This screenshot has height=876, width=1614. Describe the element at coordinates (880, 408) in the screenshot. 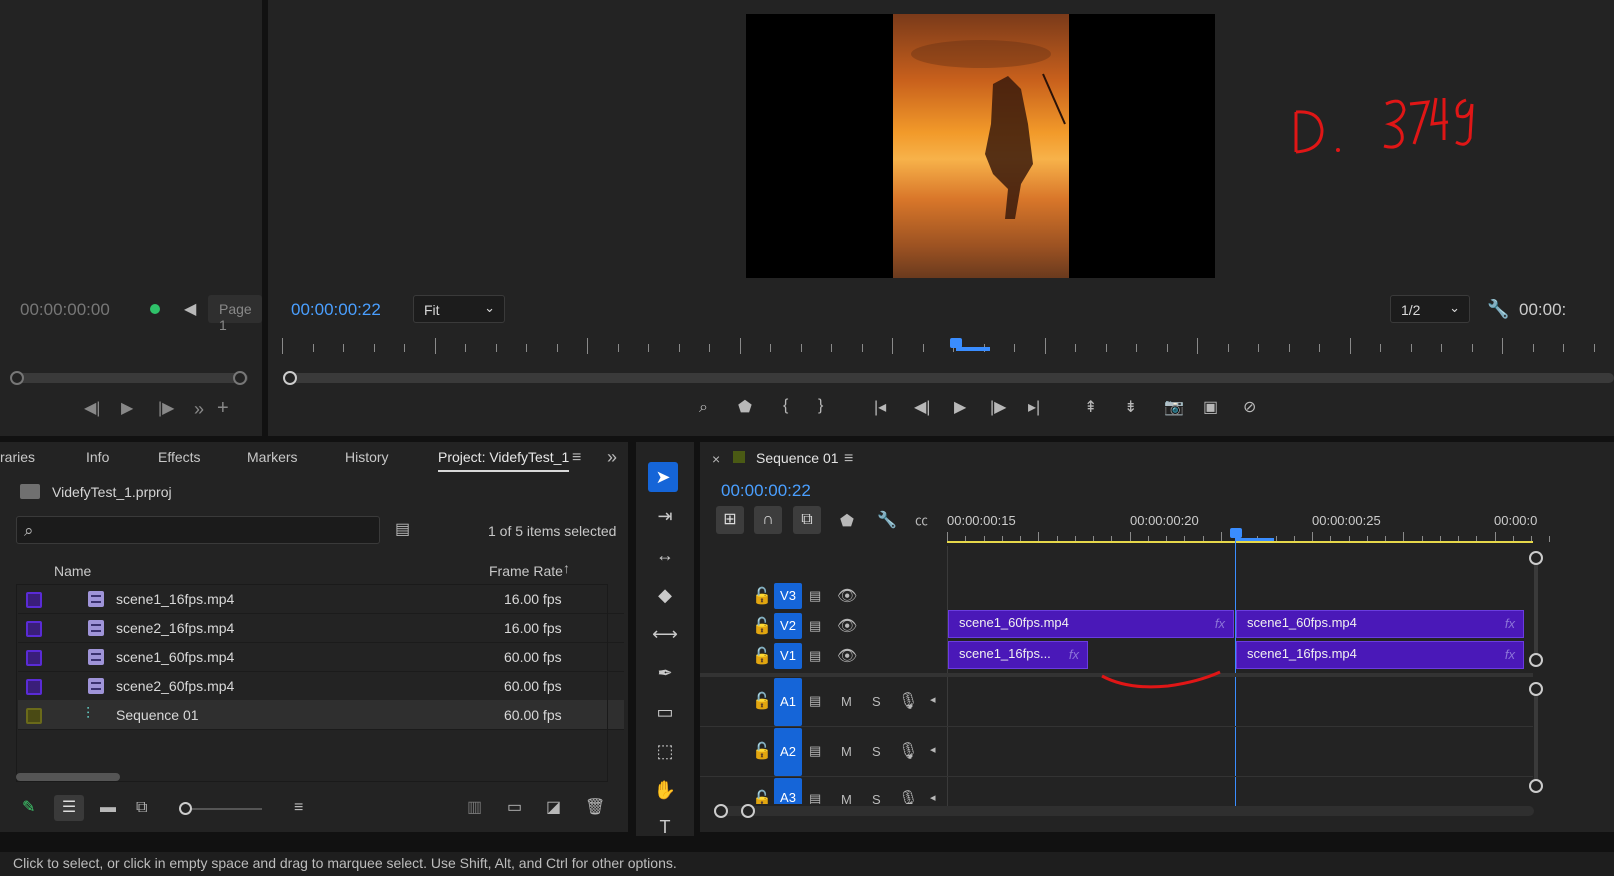

I see `go-to-in-icon: |◂` at that location.